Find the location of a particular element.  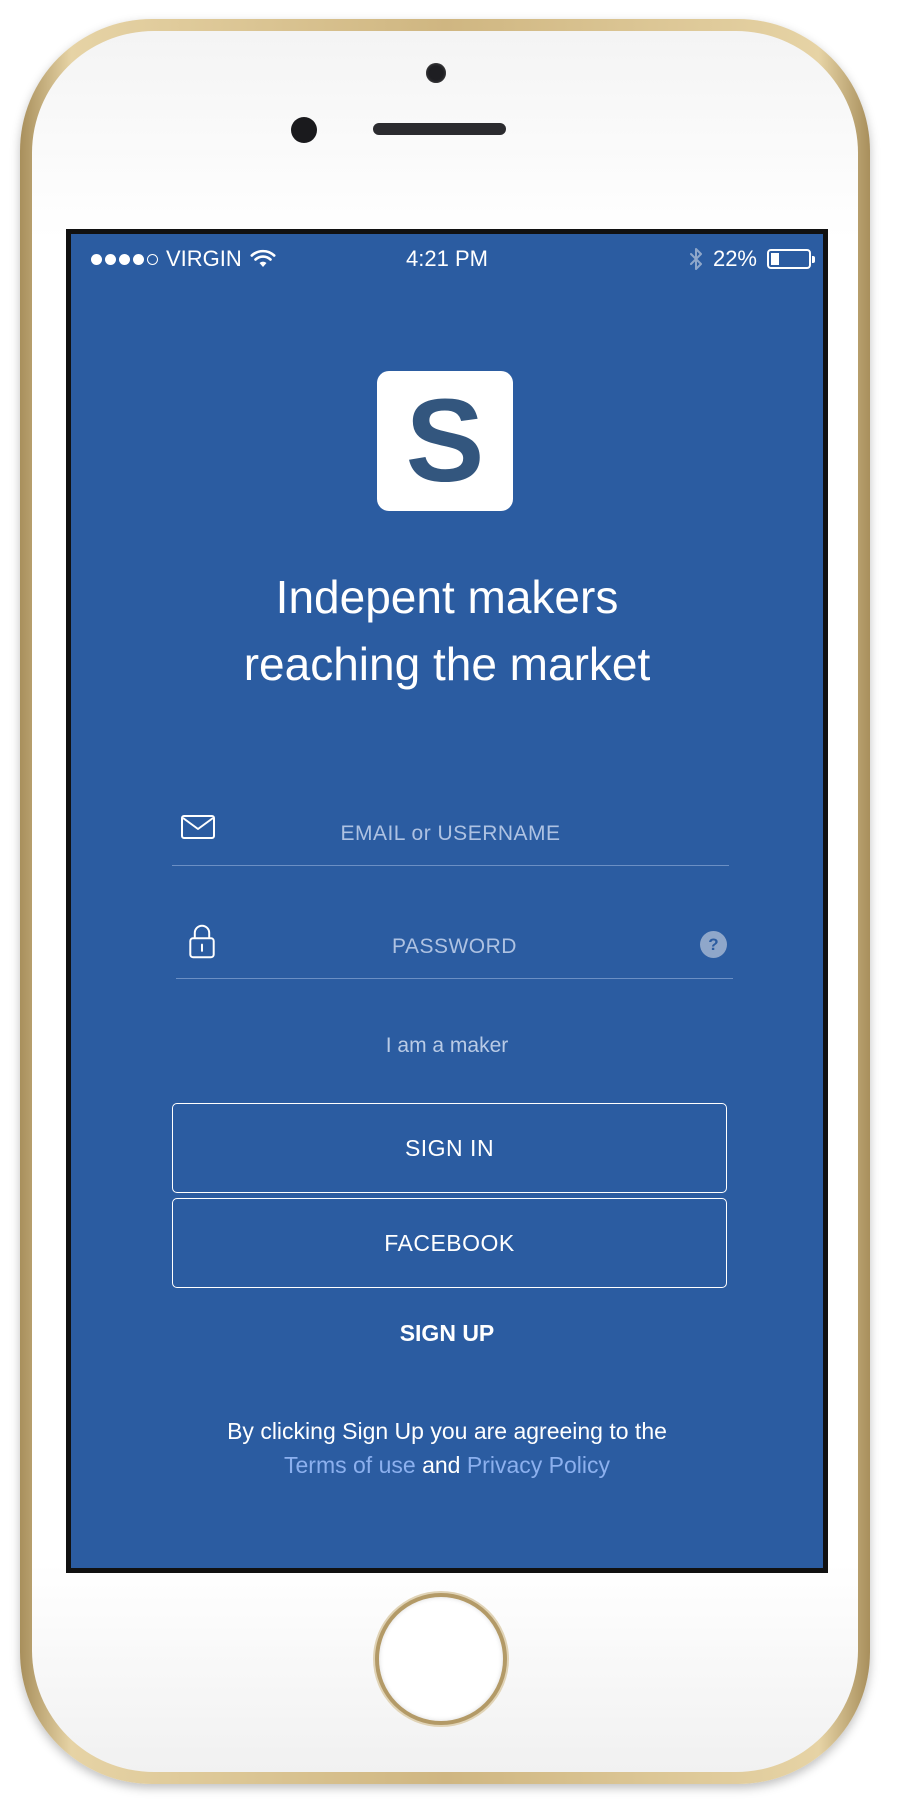

sign-up-link: SIGN UP is located at coordinates (447, 1333).